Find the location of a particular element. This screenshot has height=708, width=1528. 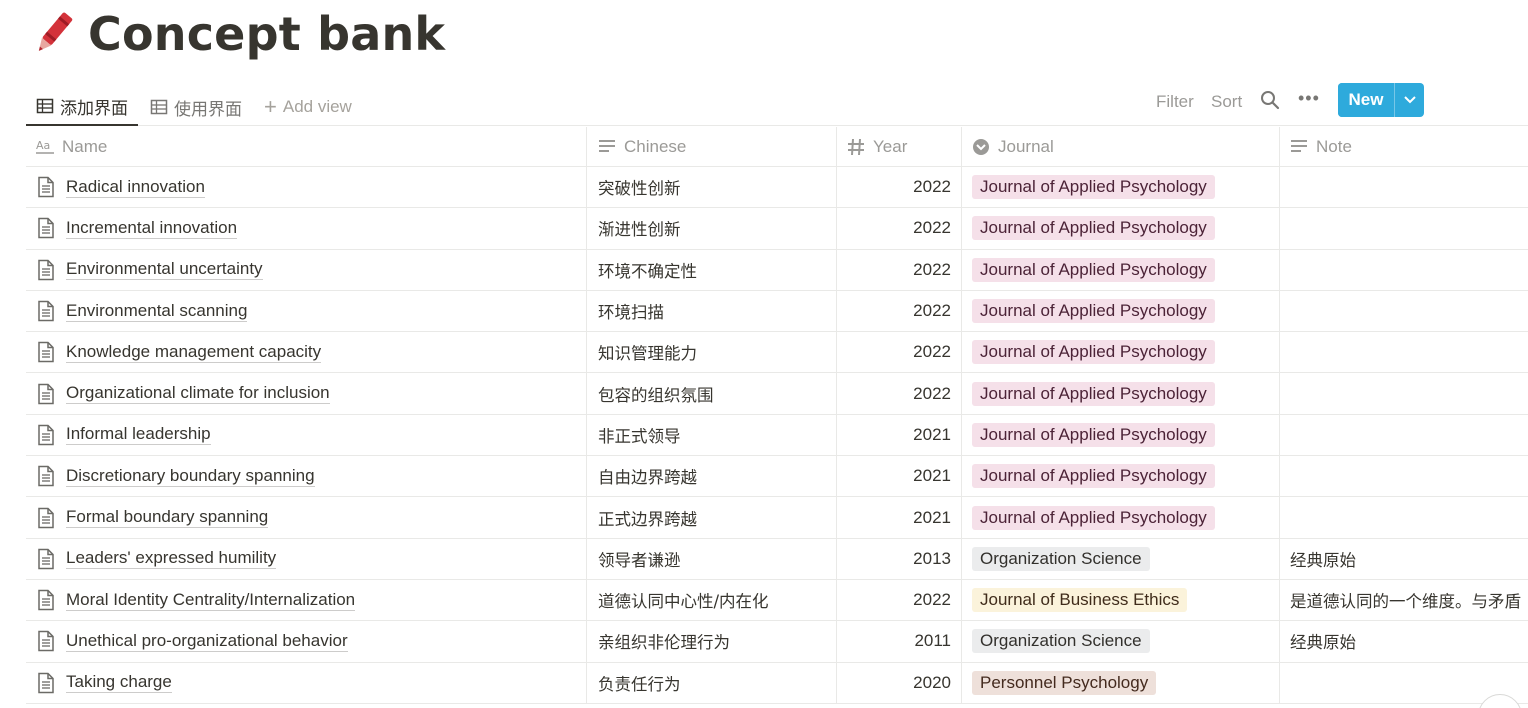

row-title: Incremental innovation is located at coordinates (152, 228).